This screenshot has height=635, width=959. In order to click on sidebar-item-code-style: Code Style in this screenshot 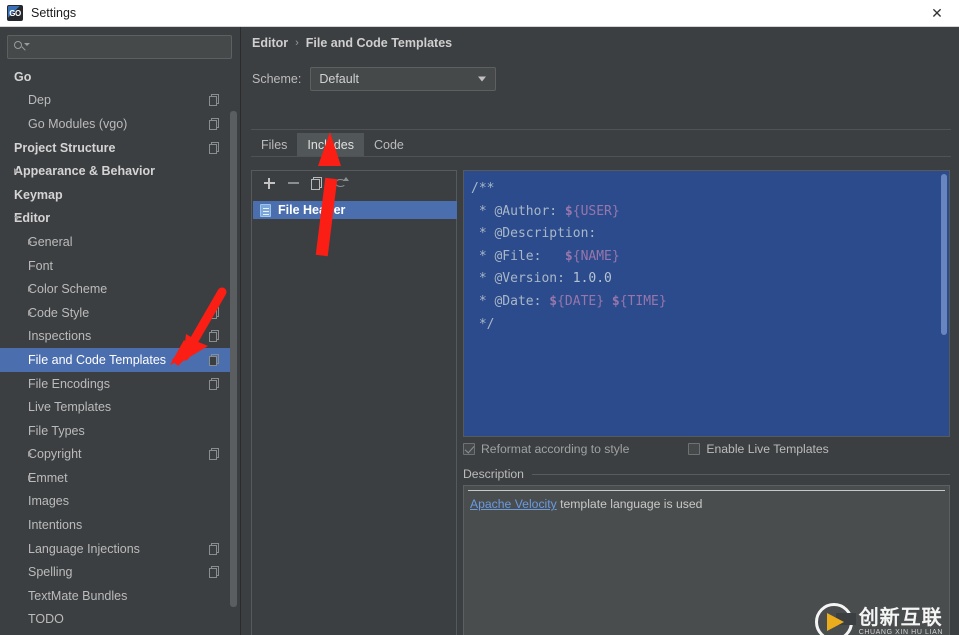, I will do `click(116, 313)`.